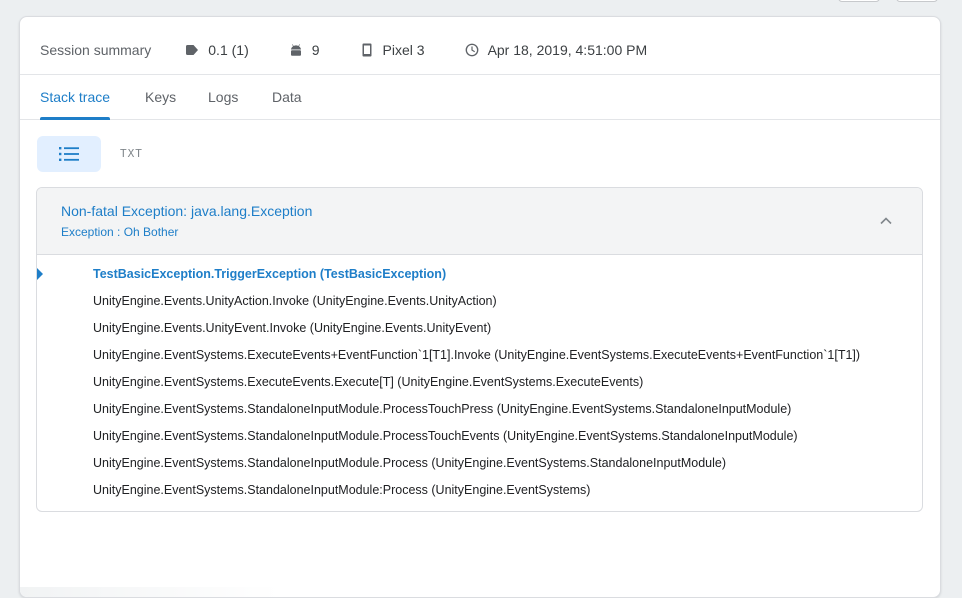 This screenshot has height=598, width=962. I want to click on device-item: Pixel 3, so click(392, 50).